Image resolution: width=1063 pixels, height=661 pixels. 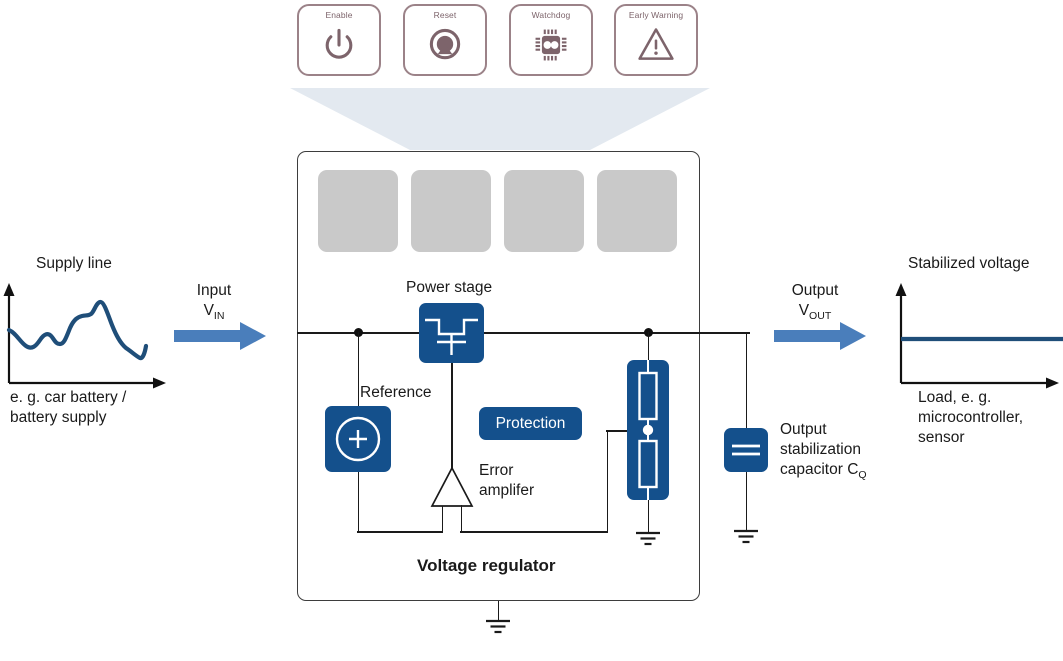 What do you see at coordinates (339, 15) in the screenshot?
I see `feature-card-label: Enable` at bounding box center [339, 15].